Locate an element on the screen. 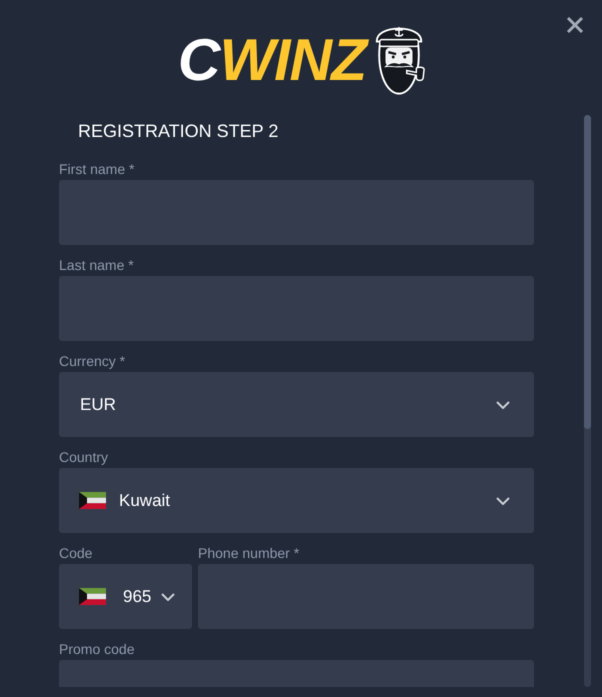 Image resolution: width=602 pixels, height=697 pixels. select-field: EUR is located at coordinates (296, 404).